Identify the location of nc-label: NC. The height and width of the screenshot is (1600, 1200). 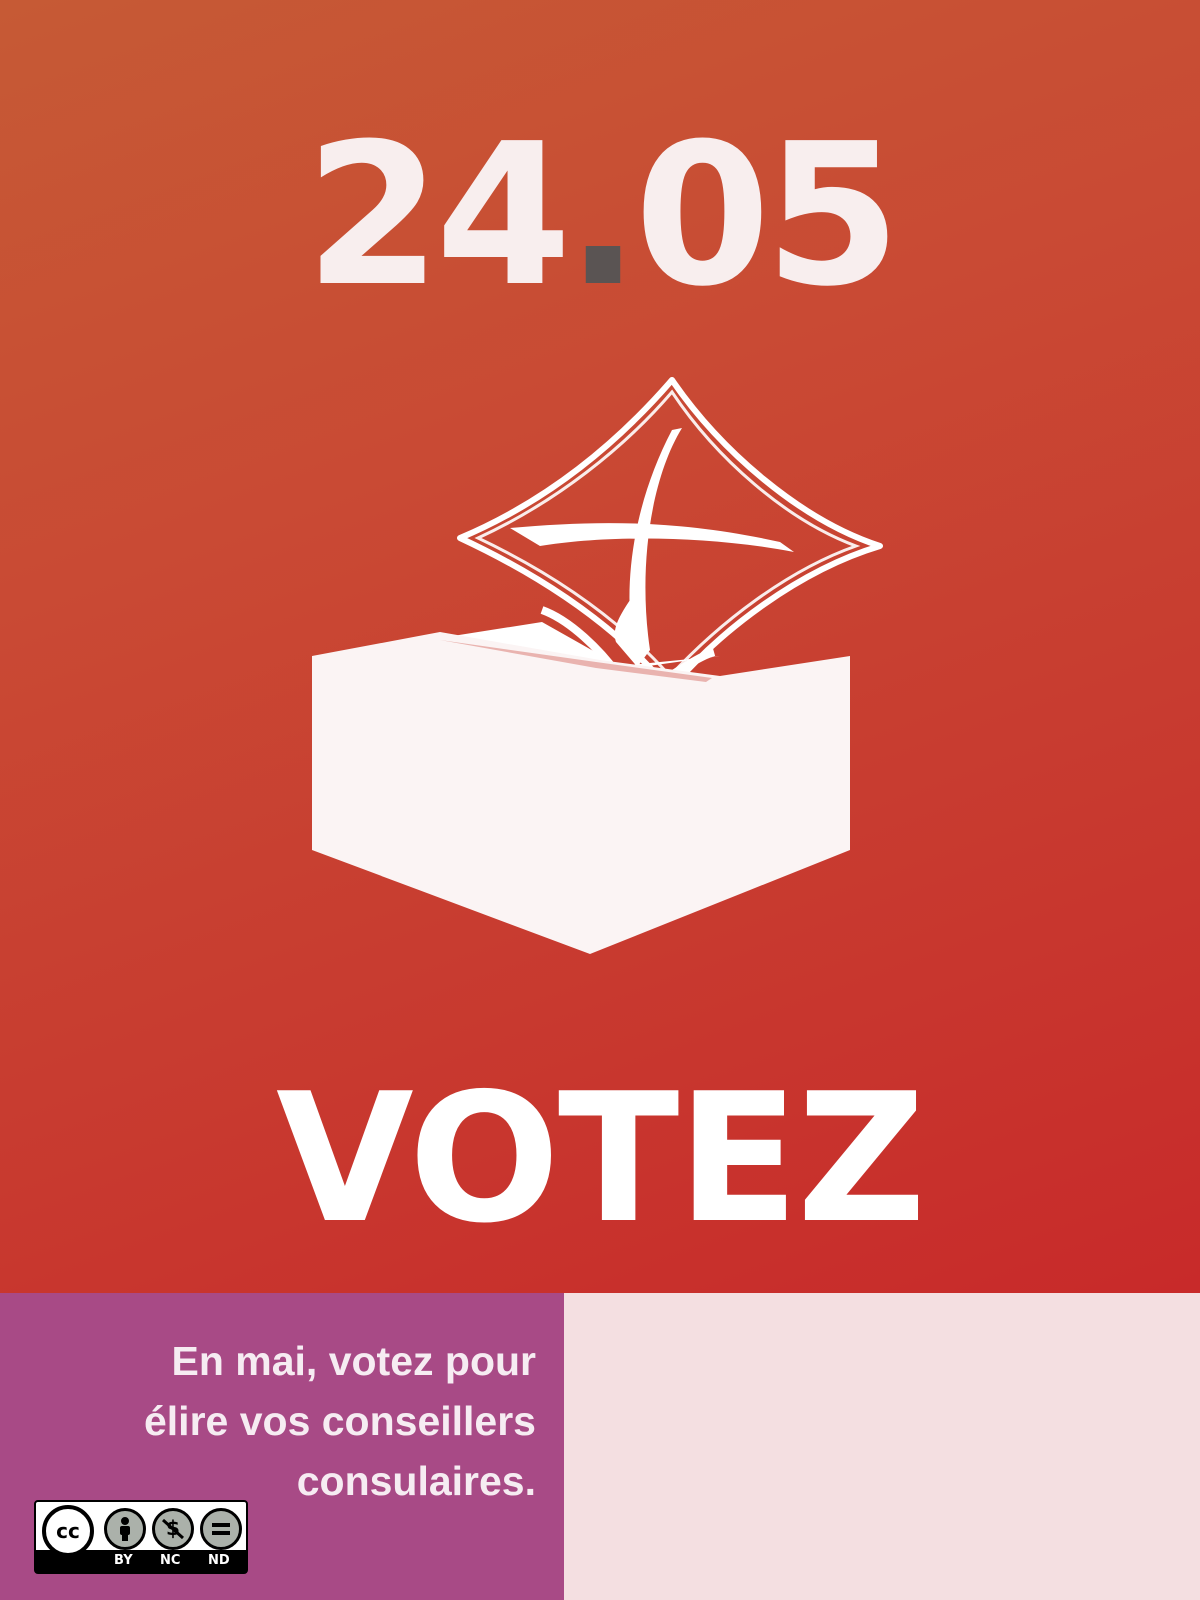
(170, 1560).